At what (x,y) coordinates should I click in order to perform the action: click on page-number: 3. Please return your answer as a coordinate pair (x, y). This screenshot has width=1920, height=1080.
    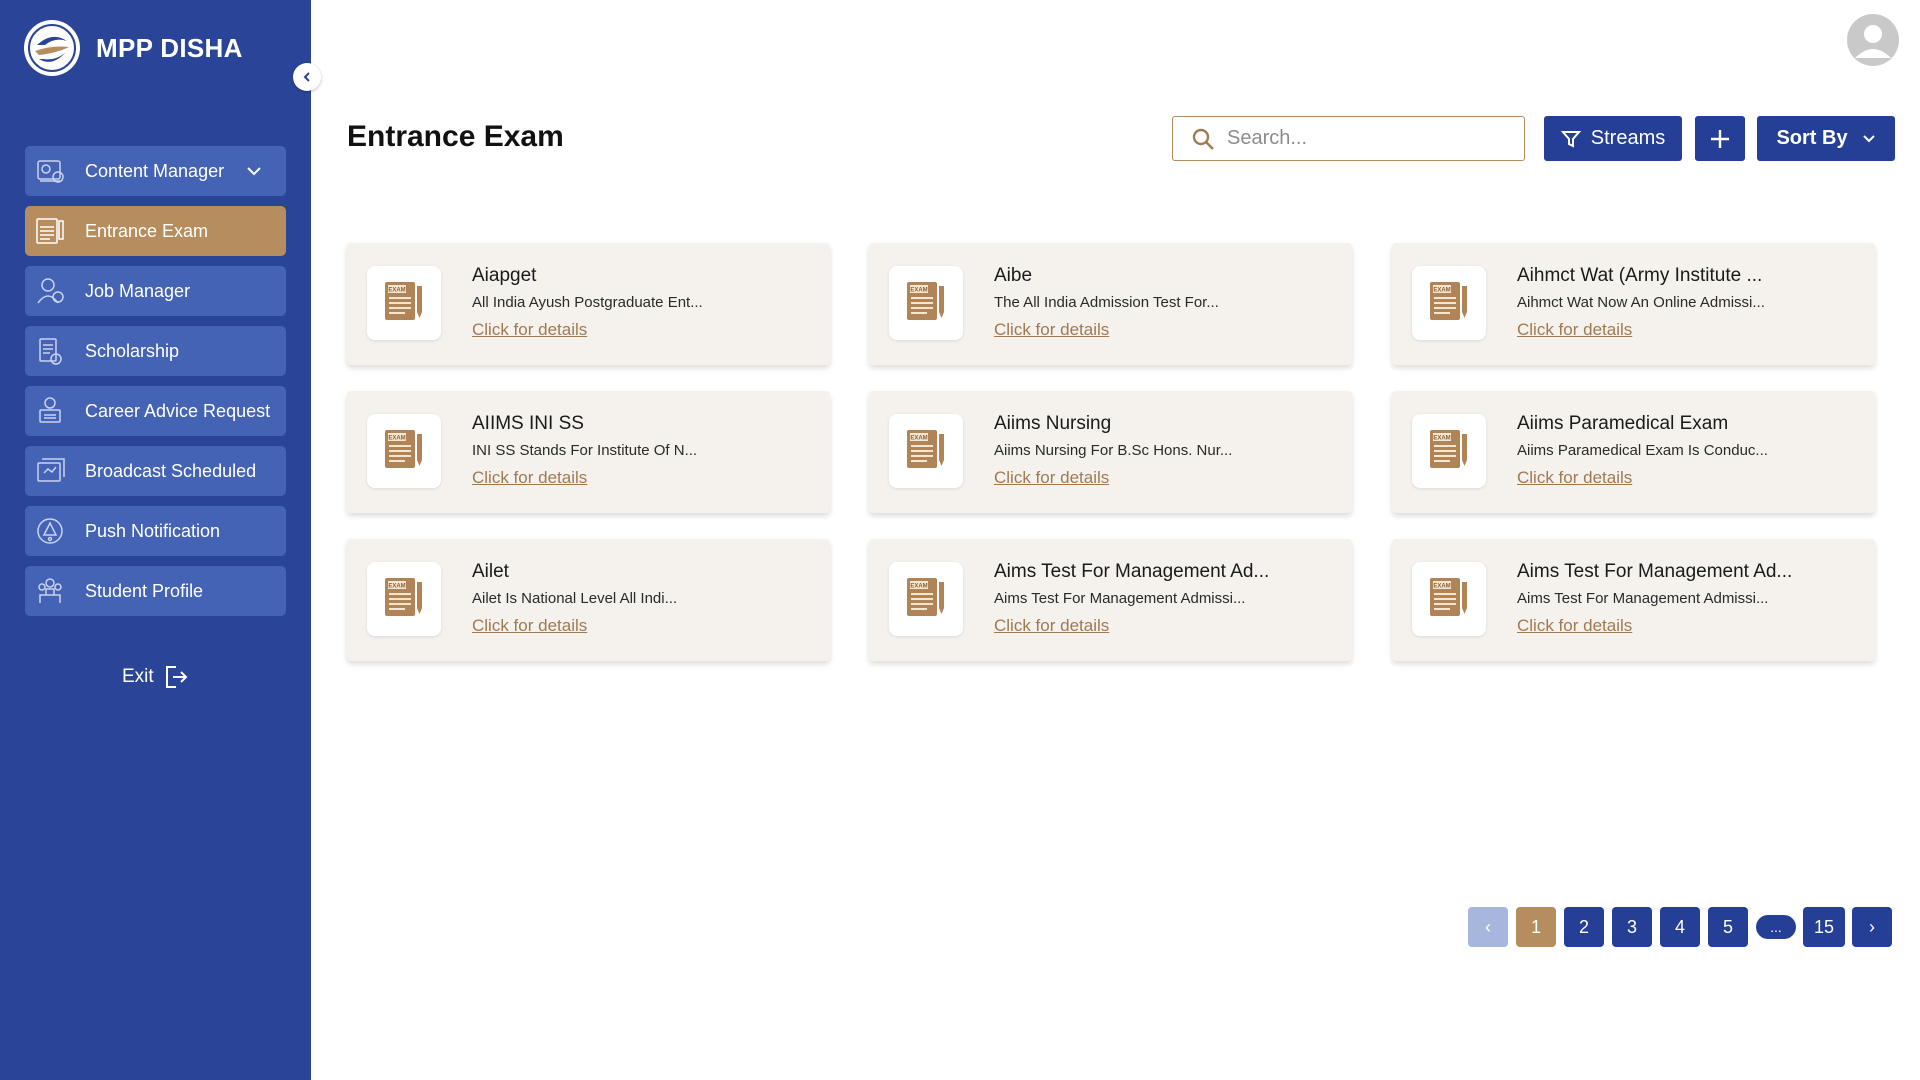
    Looking at the image, I should click on (1631, 926).